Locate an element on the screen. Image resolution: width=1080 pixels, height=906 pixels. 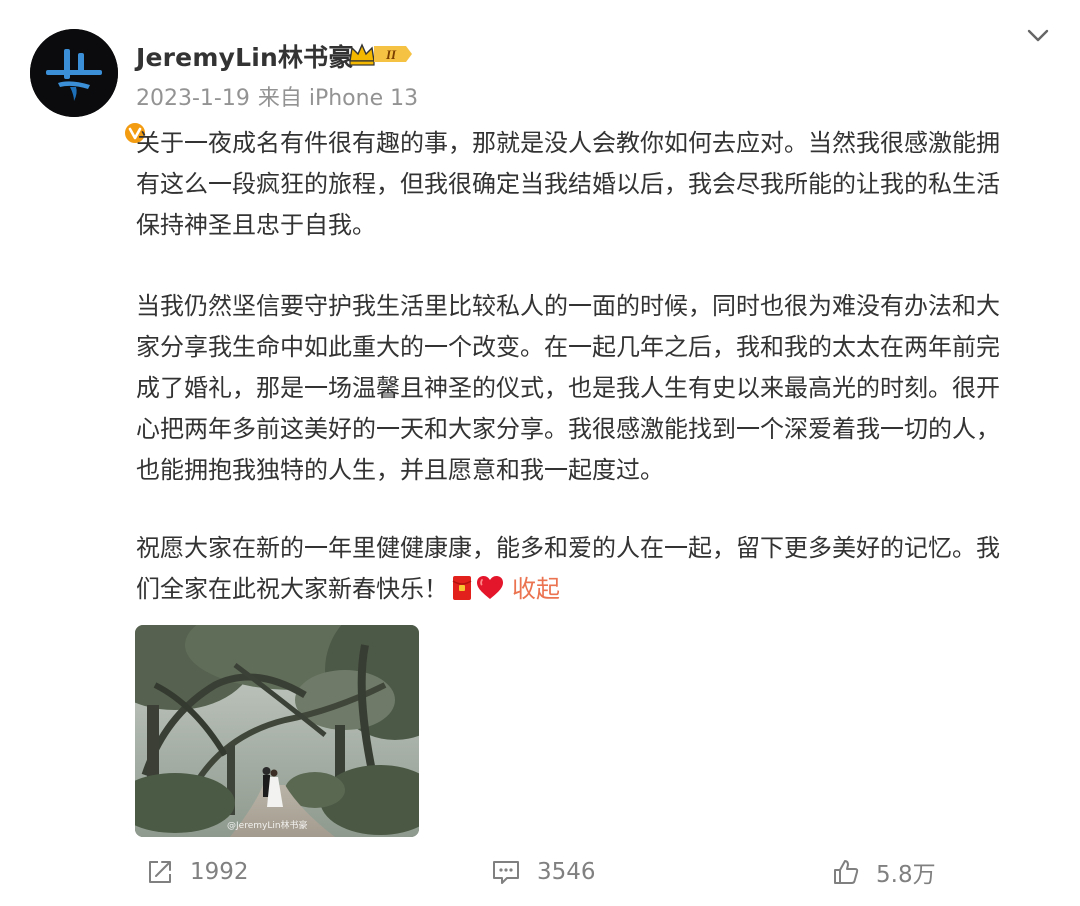
text-segment: 们全家在此祝大家新春快乐！ is located at coordinates (292, 589).